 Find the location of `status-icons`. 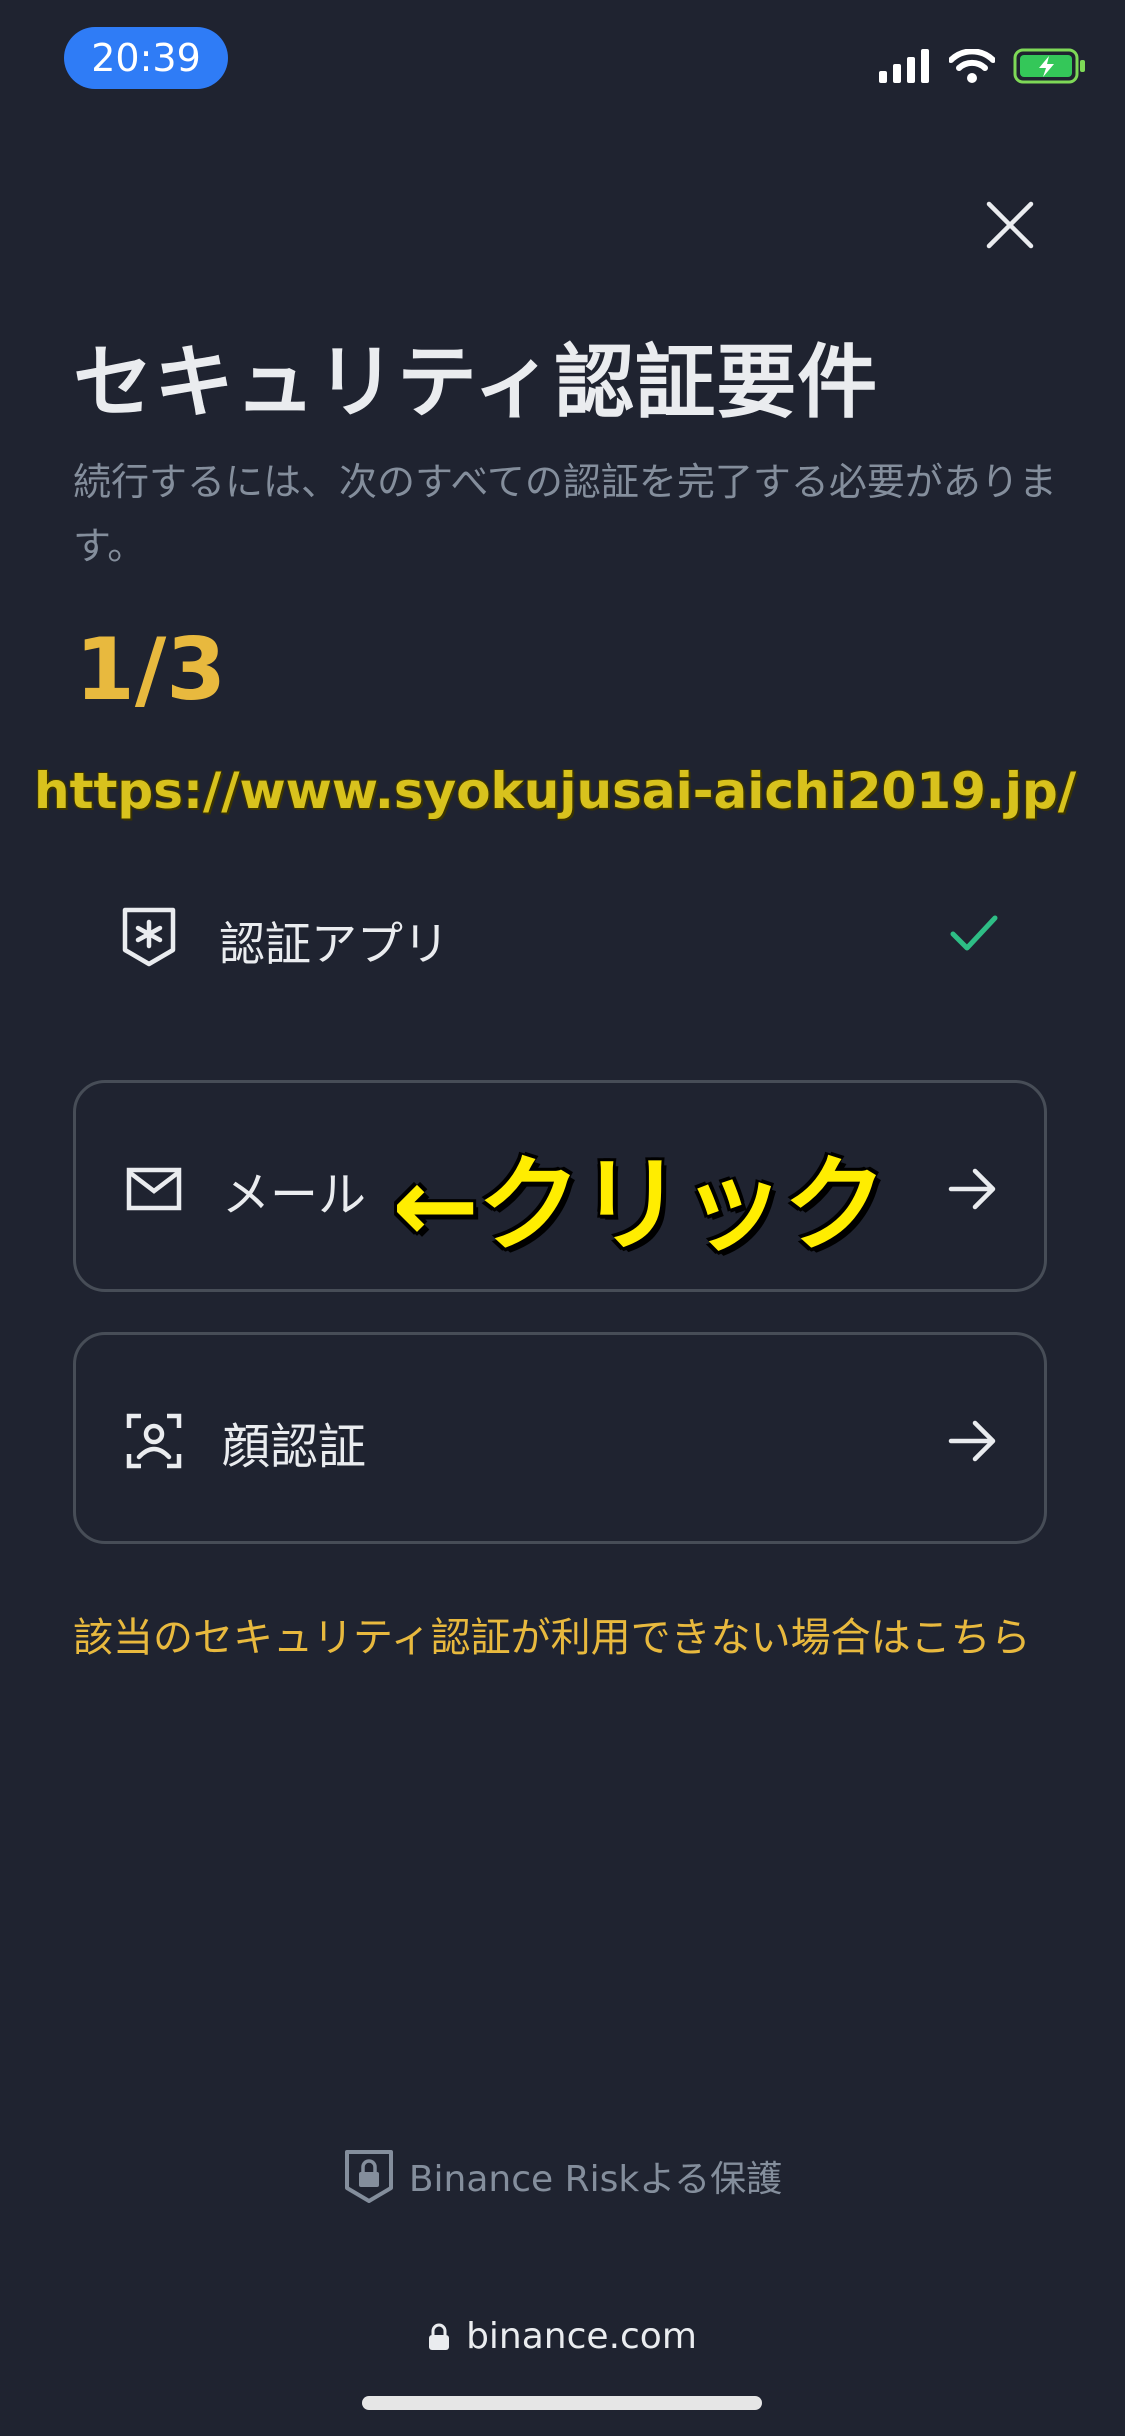

status-icons is located at coordinates (983, 66).